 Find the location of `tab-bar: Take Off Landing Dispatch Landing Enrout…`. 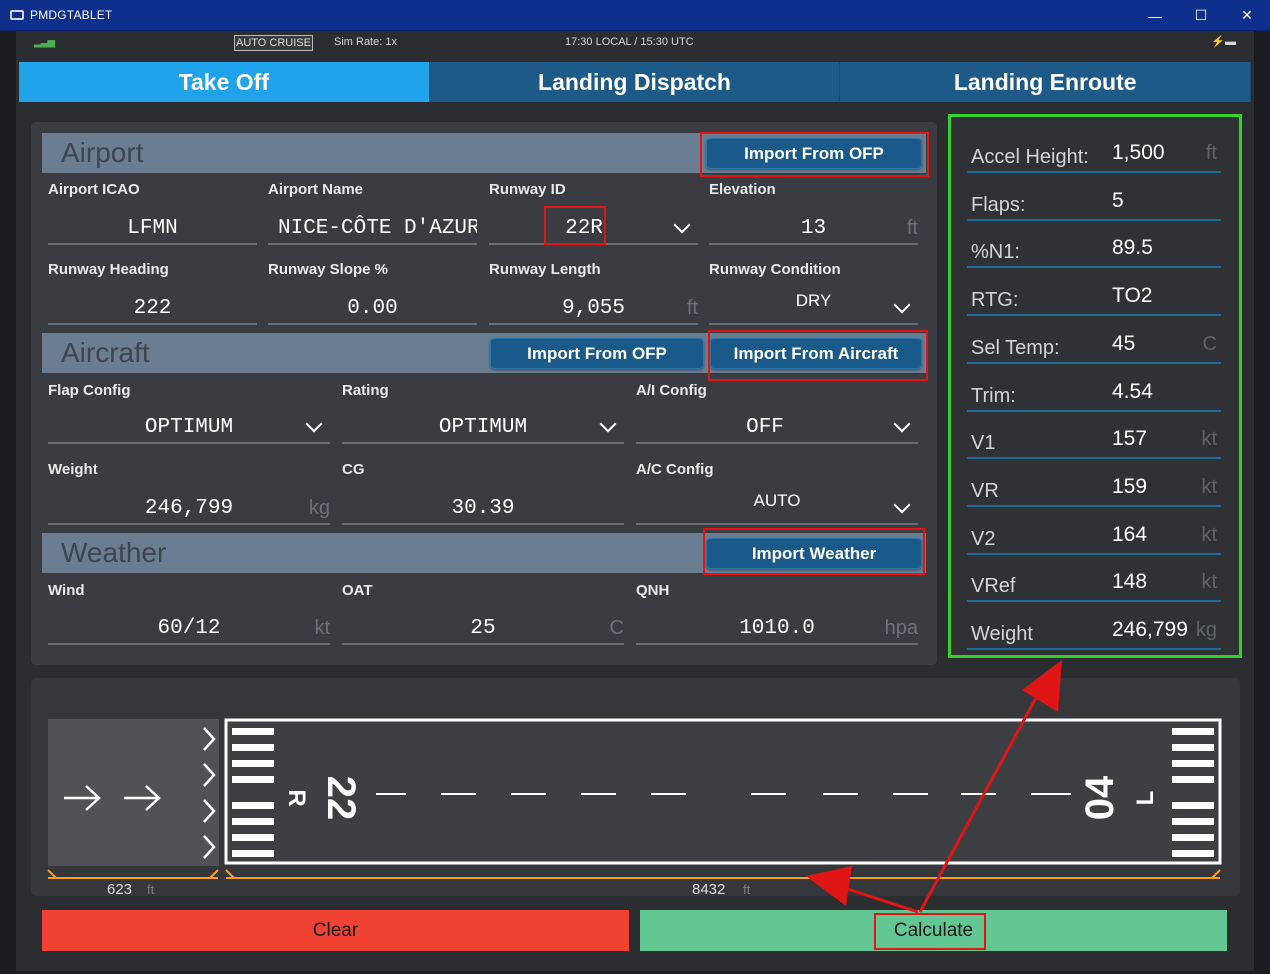

tab-bar: Take Off Landing Dispatch Landing Enrout… is located at coordinates (635, 82).